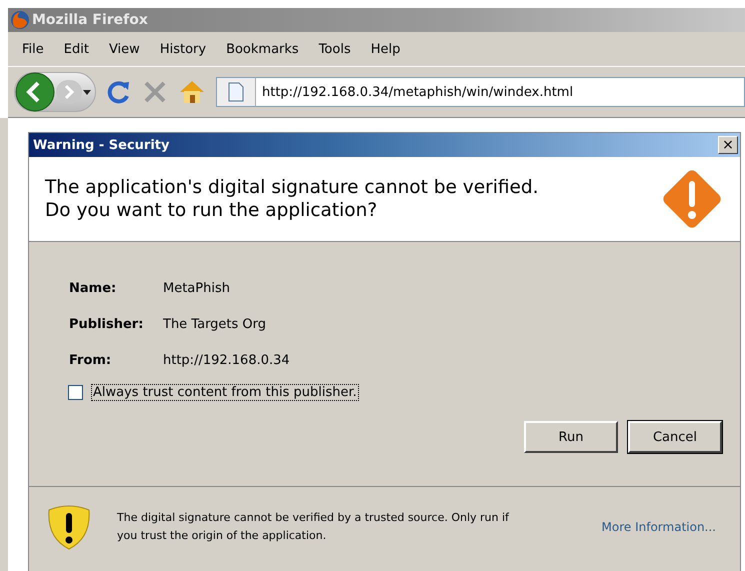 The image size is (745, 571). I want to click on dialog-title: Warning - Security, so click(101, 145).